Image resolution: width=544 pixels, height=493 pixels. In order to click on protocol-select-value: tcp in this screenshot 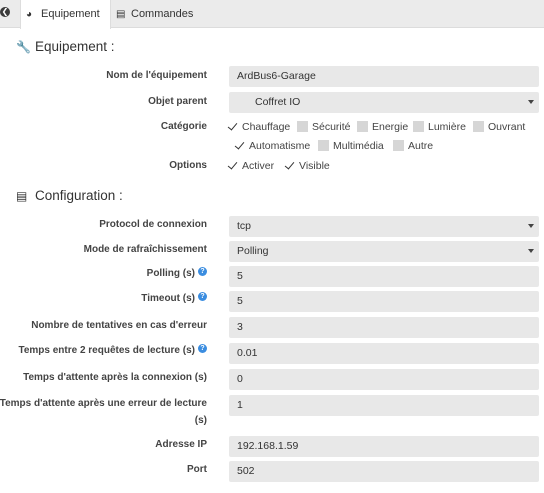, I will do `click(244, 226)`.